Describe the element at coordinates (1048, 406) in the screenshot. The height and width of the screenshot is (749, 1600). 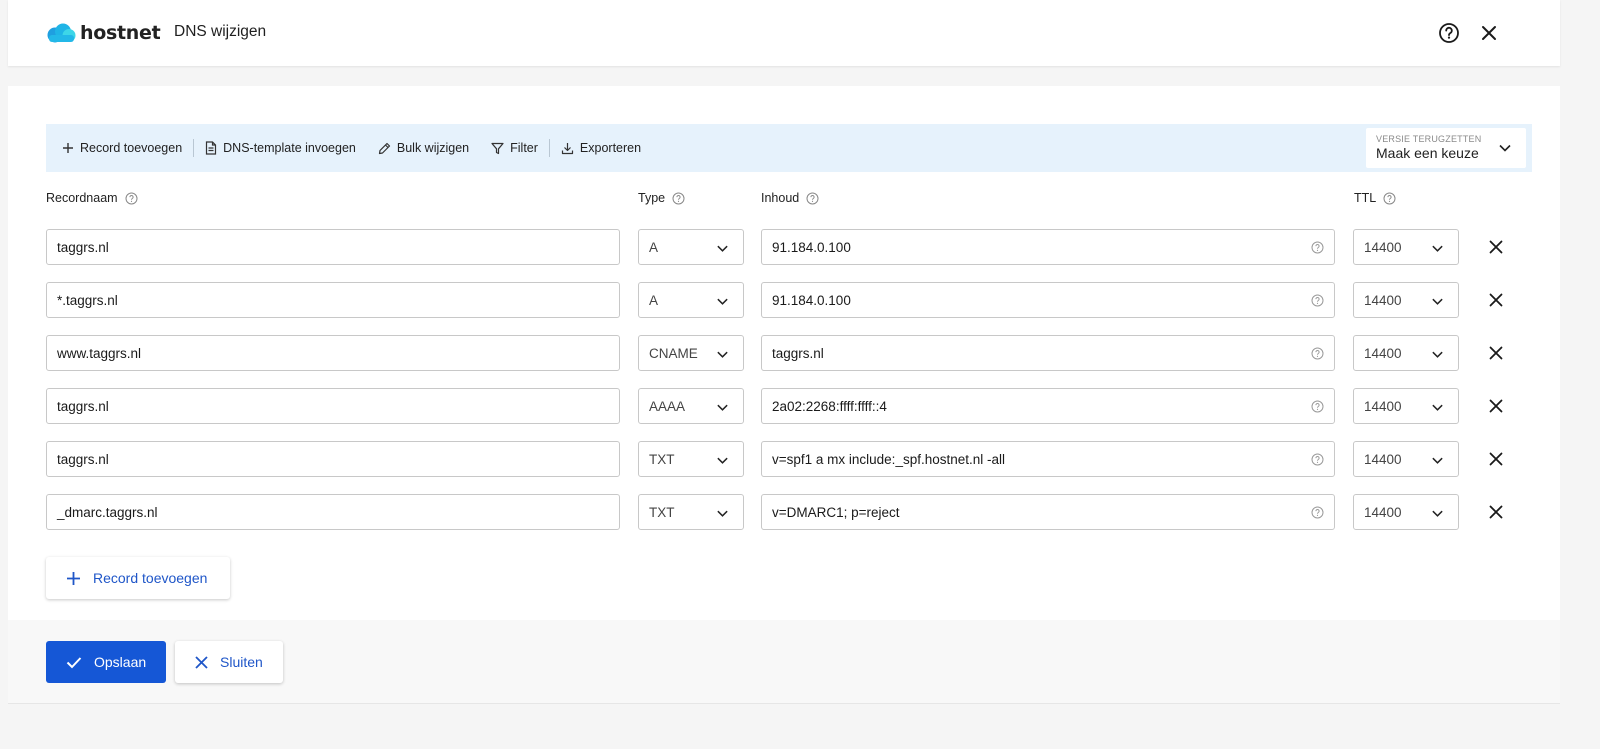
I see `record-content-input: 2a02:2268:ffff:ffff::4` at that location.